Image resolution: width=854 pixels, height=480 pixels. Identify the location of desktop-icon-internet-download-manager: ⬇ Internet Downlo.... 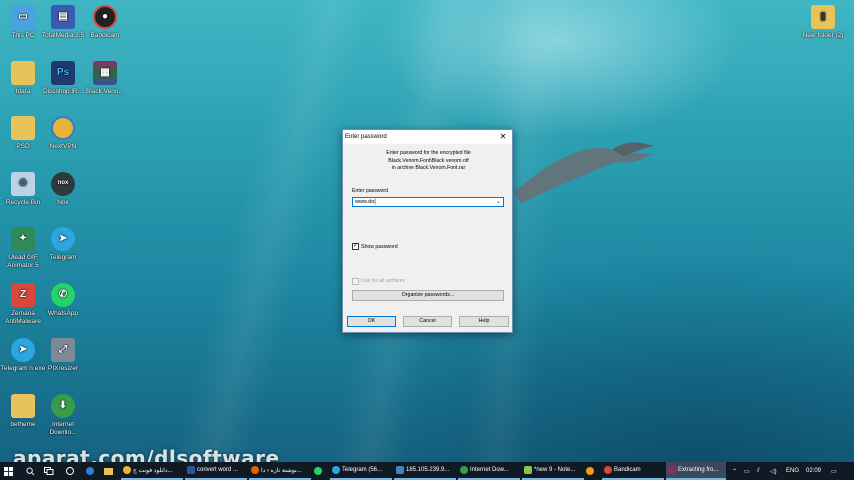
(63, 415).